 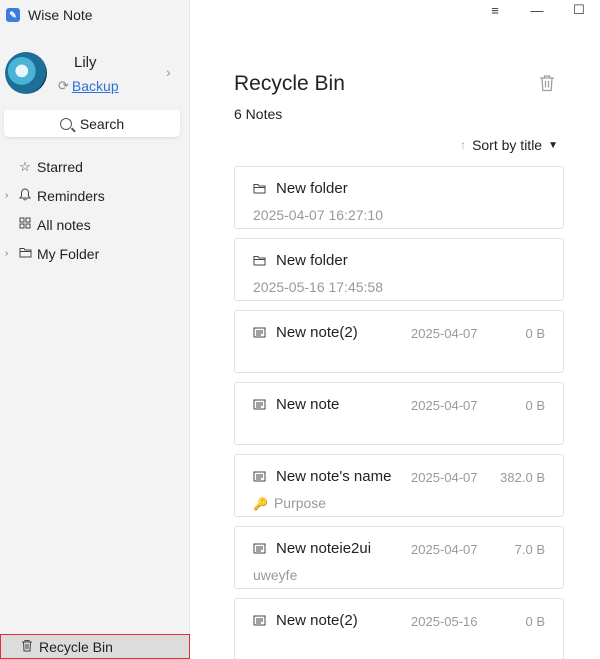 I want to click on card-subtitle: 2025-05-16 17:45:58, so click(x=318, y=287).